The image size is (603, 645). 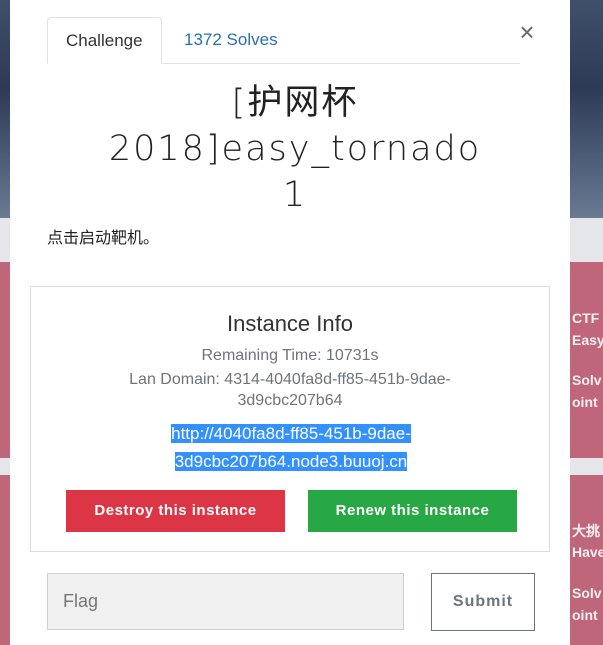 I want to click on background-card-text: Easy, so click(x=587, y=340).